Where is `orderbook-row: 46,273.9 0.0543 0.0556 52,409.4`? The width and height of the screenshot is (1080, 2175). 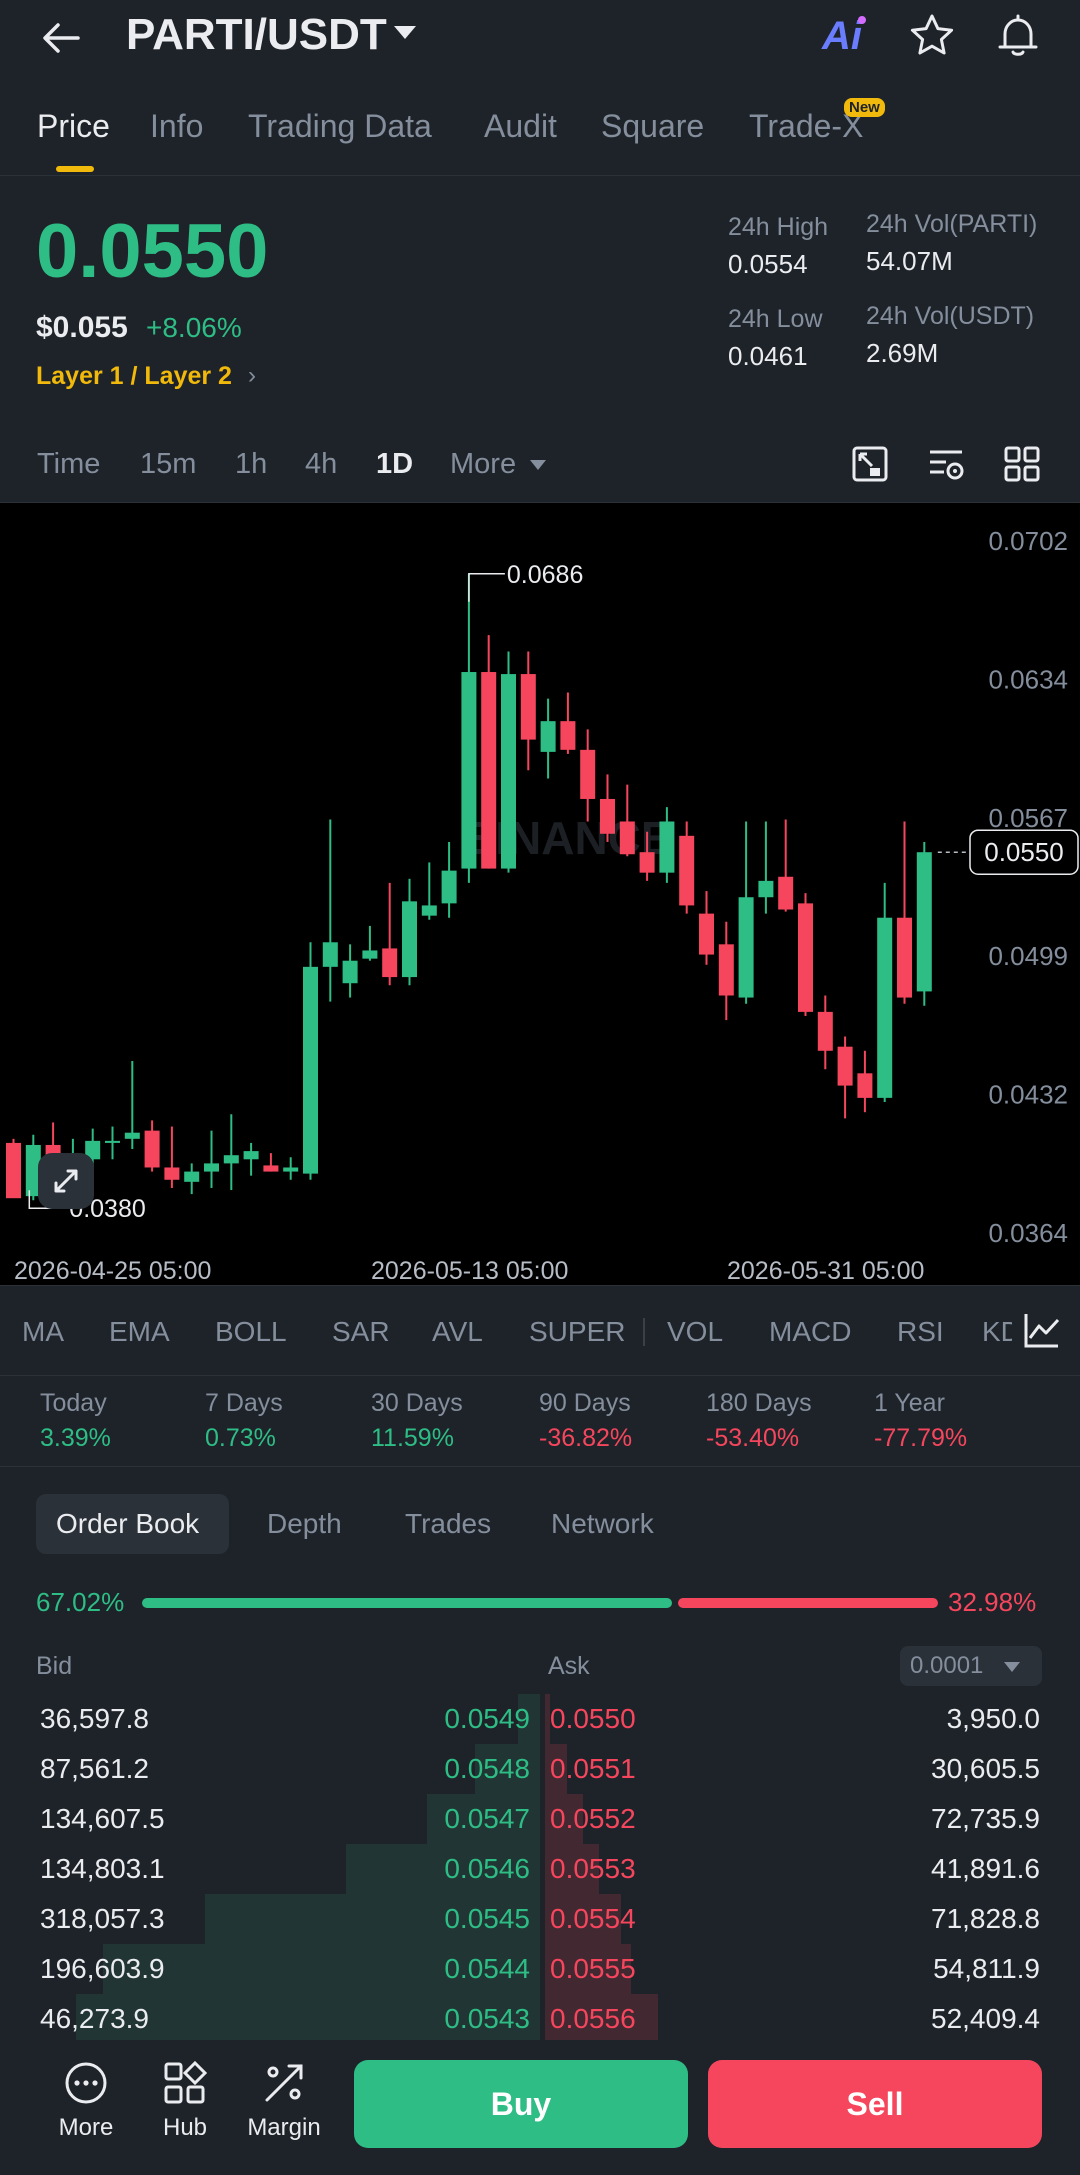 orderbook-row: 46,273.9 0.0543 0.0556 52,409.4 is located at coordinates (540, 2019).